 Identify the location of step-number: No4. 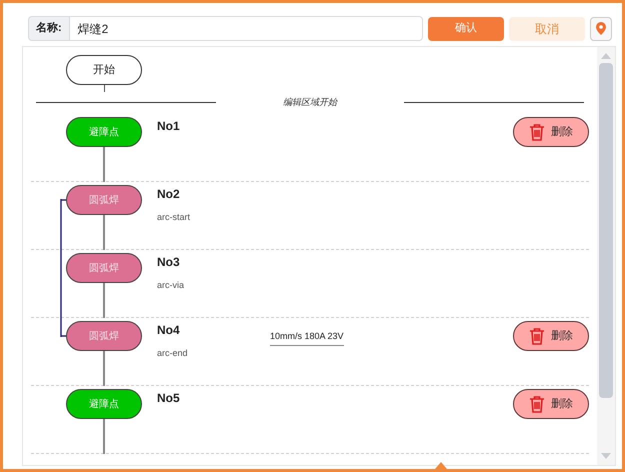
(169, 330).